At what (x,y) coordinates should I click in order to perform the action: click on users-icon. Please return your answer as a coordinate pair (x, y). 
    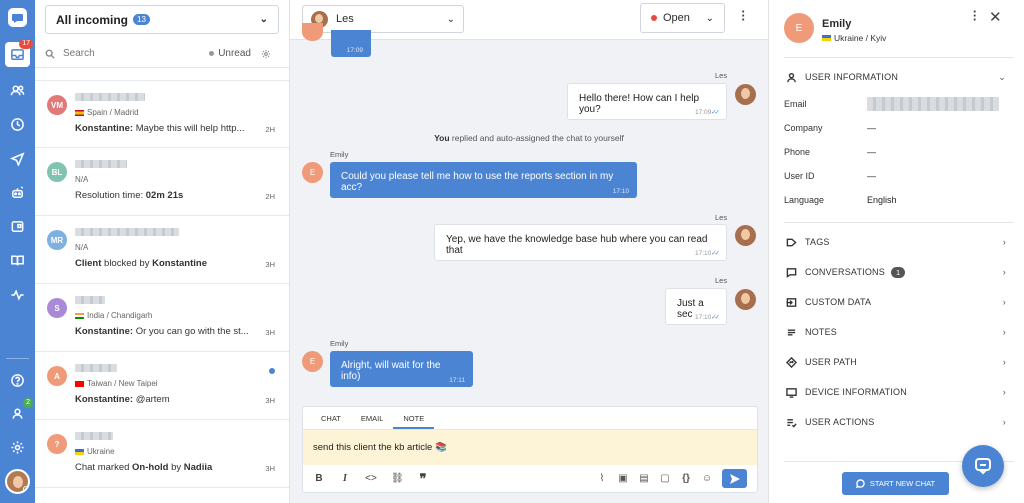
    Looking at the image, I should click on (17, 90).